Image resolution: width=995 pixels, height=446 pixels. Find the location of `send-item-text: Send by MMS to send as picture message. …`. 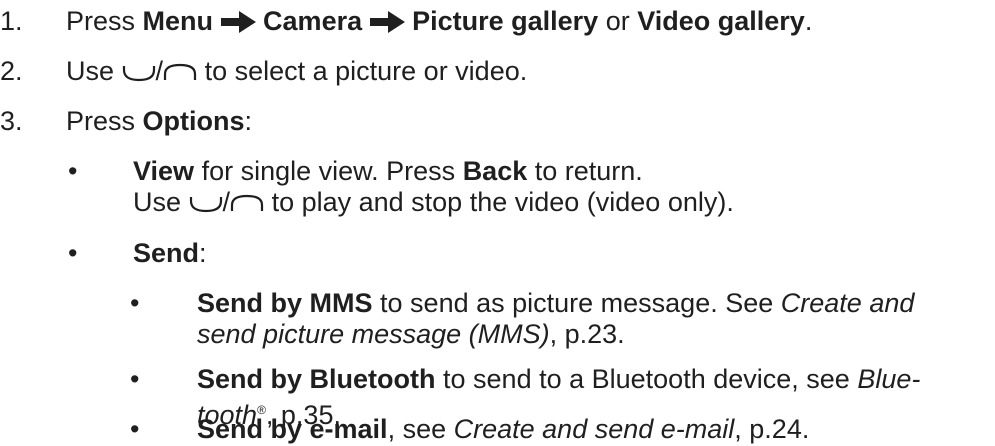

send-item-text: Send by MMS to send as picture message. … is located at coordinates (555, 303).